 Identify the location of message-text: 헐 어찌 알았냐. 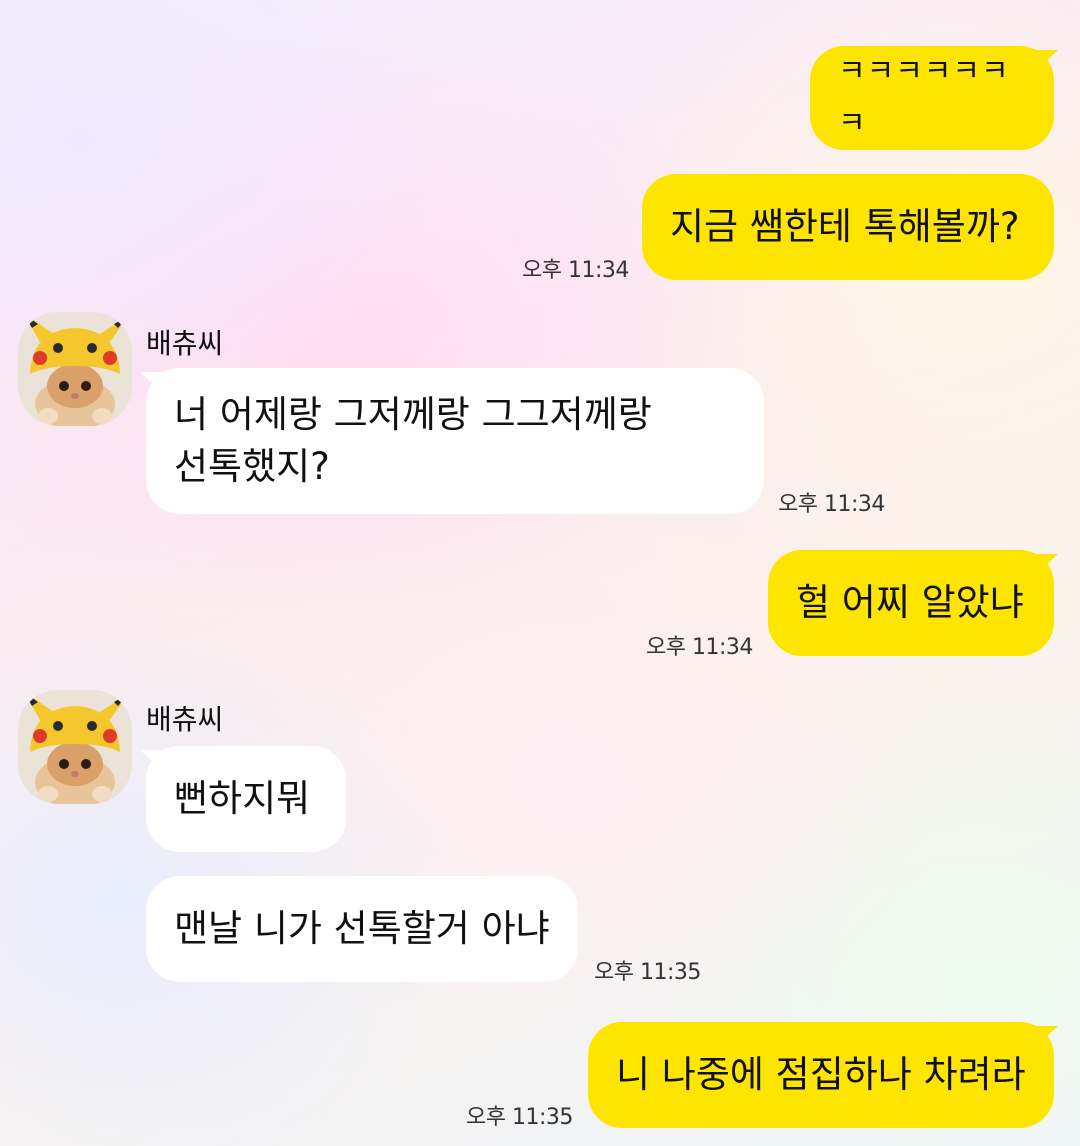
(910, 602).